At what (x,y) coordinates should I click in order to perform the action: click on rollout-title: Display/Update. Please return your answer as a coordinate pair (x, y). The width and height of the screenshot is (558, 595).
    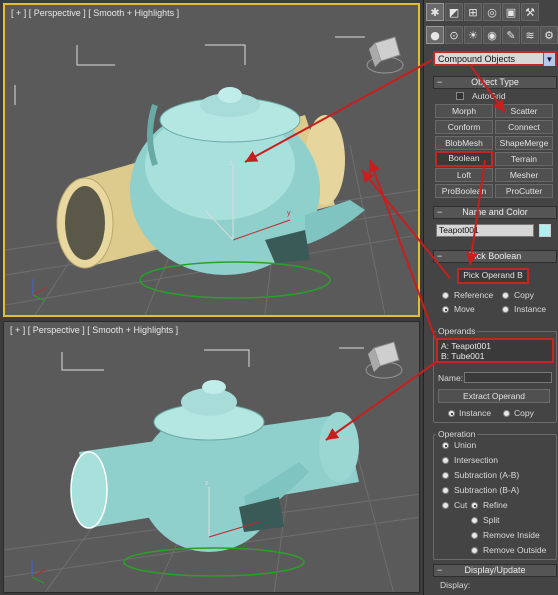
    Looking at the image, I should click on (495, 570).